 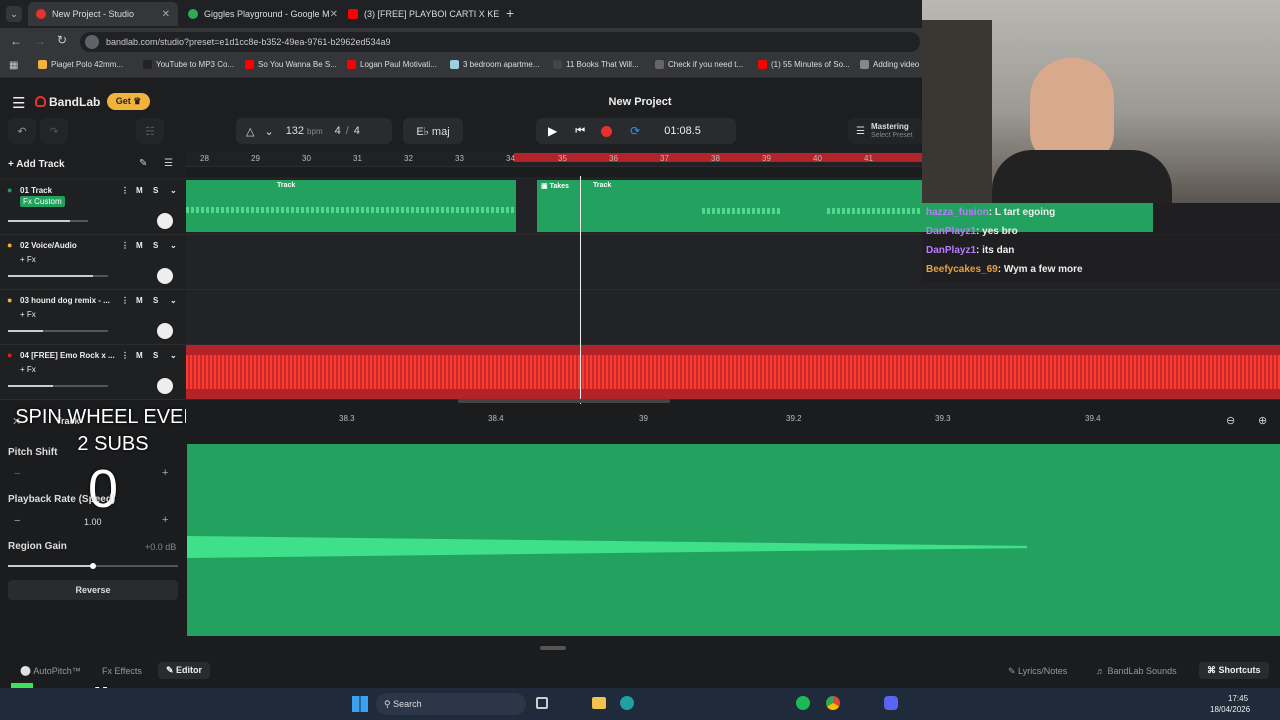 I want to click on region-gain-slider, so click(x=93, y=566).